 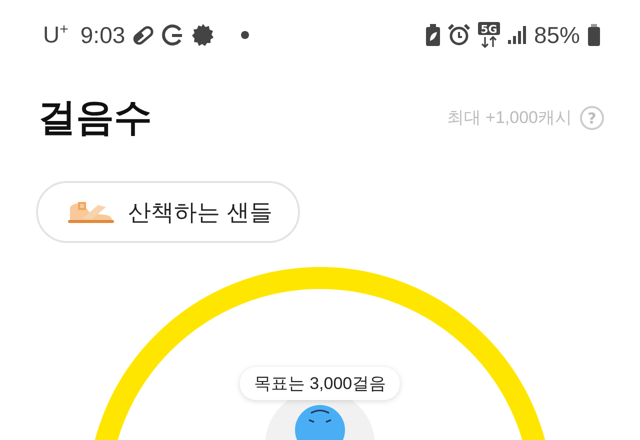 I want to click on alarm-icon, so click(x=459, y=35).